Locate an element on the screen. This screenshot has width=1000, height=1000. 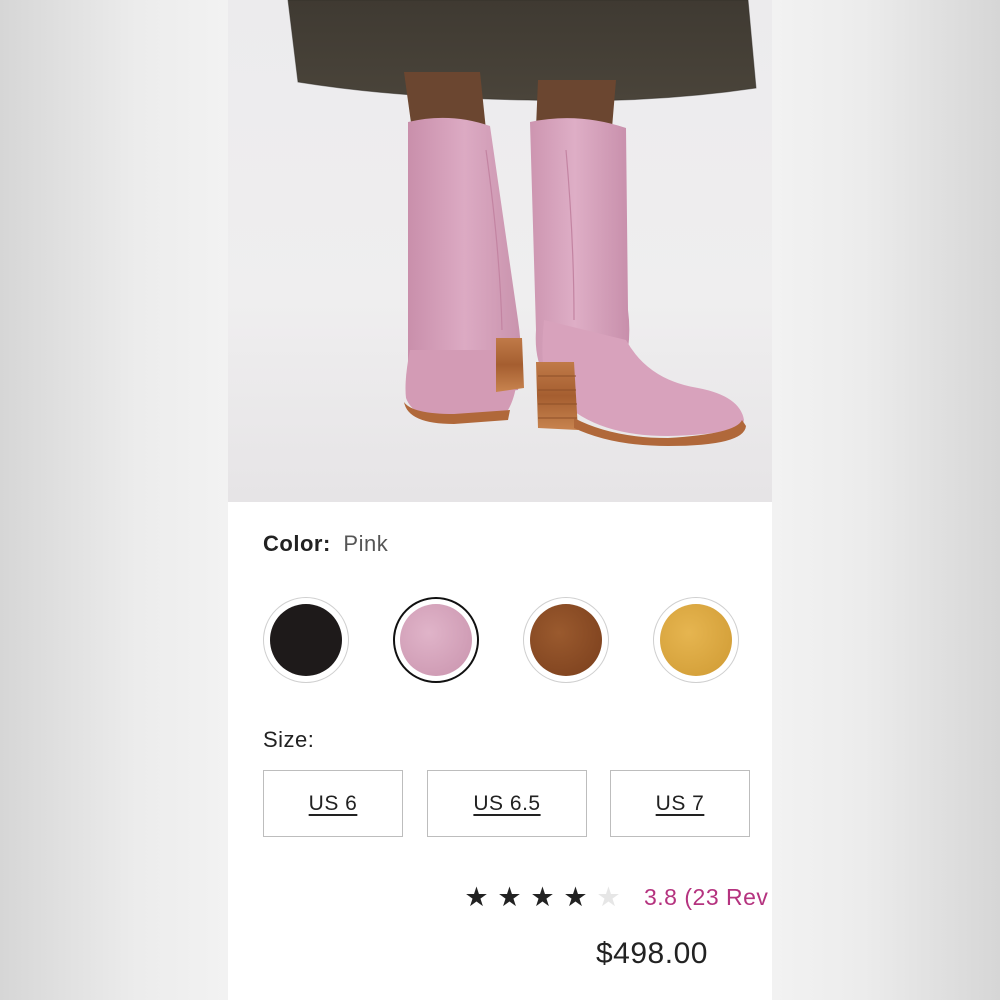
color-selection-label: Color: Pink is located at coordinates (325, 544).